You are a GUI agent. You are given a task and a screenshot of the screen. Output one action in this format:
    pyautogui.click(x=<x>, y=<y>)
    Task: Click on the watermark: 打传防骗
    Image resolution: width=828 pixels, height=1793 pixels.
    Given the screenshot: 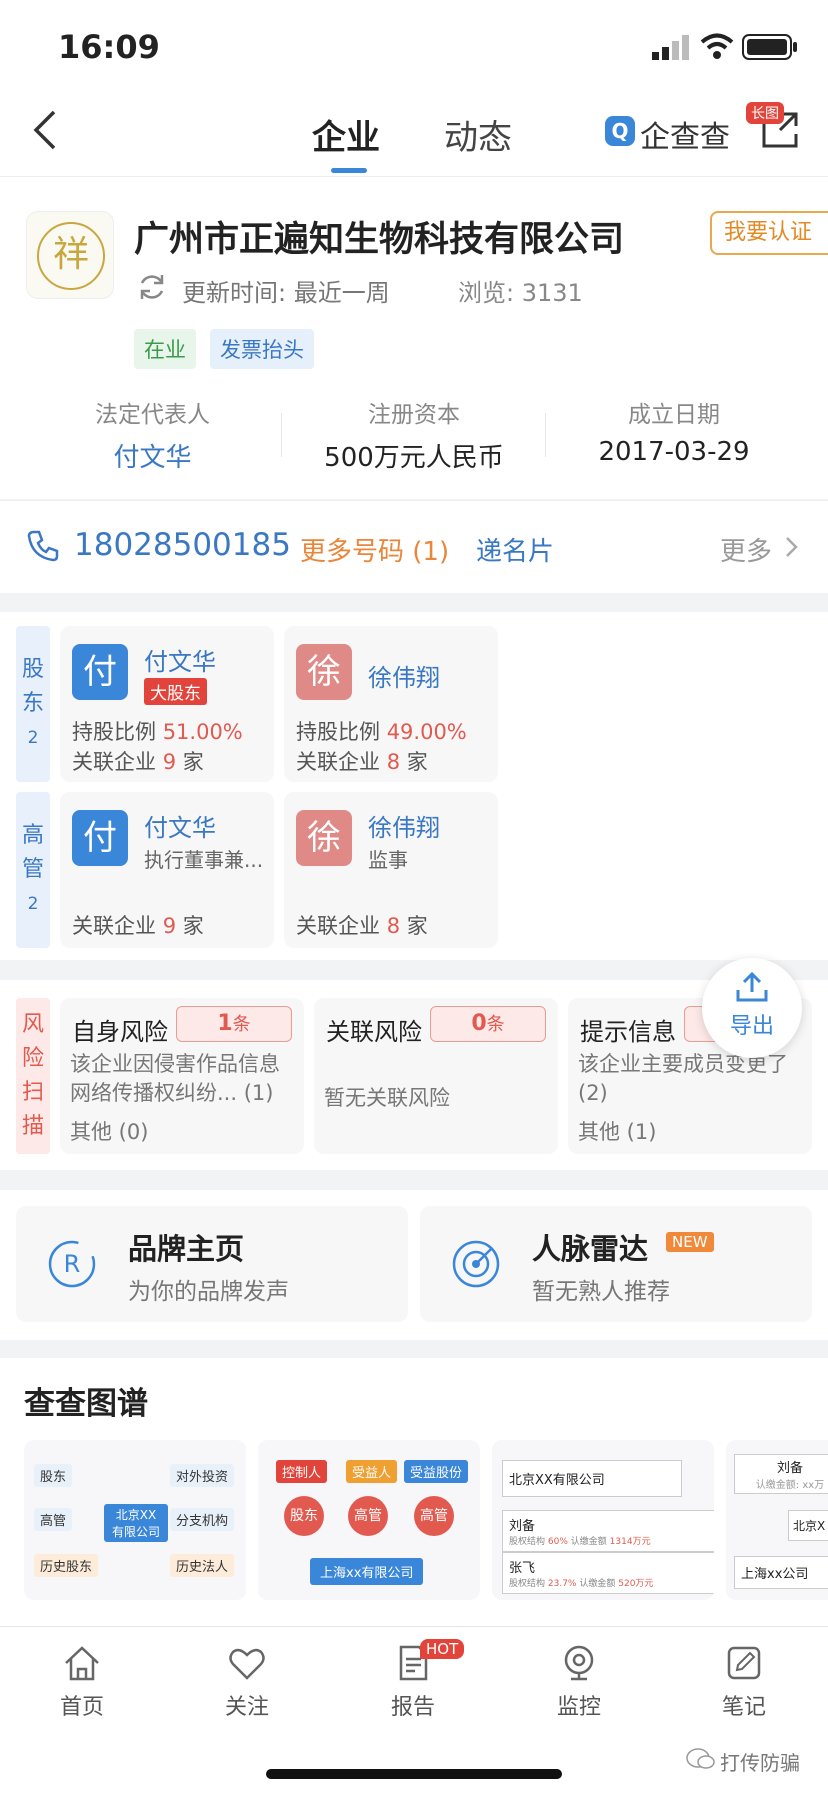 What is the action you would take?
    pyautogui.click(x=760, y=1763)
    